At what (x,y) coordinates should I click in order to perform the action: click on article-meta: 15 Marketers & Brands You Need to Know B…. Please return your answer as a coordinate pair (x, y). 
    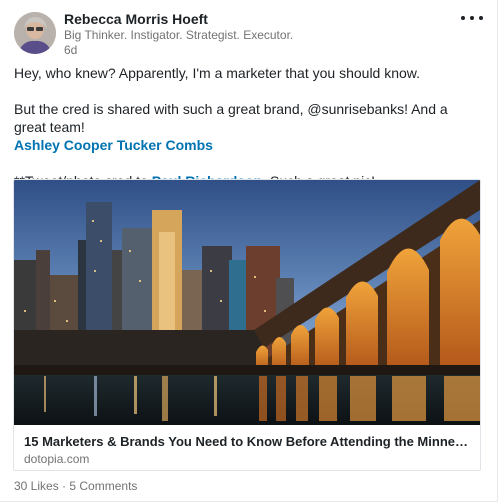
    Looking at the image, I should click on (247, 447).